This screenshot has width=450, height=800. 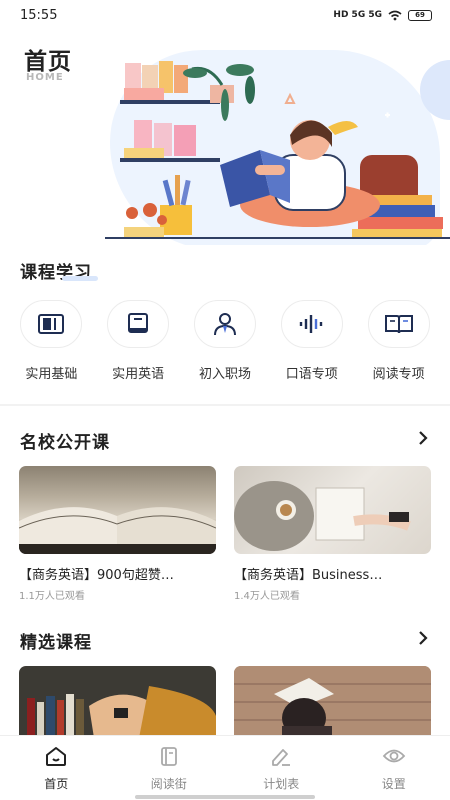 I want to click on nav-label: 首页, so click(x=56, y=784).